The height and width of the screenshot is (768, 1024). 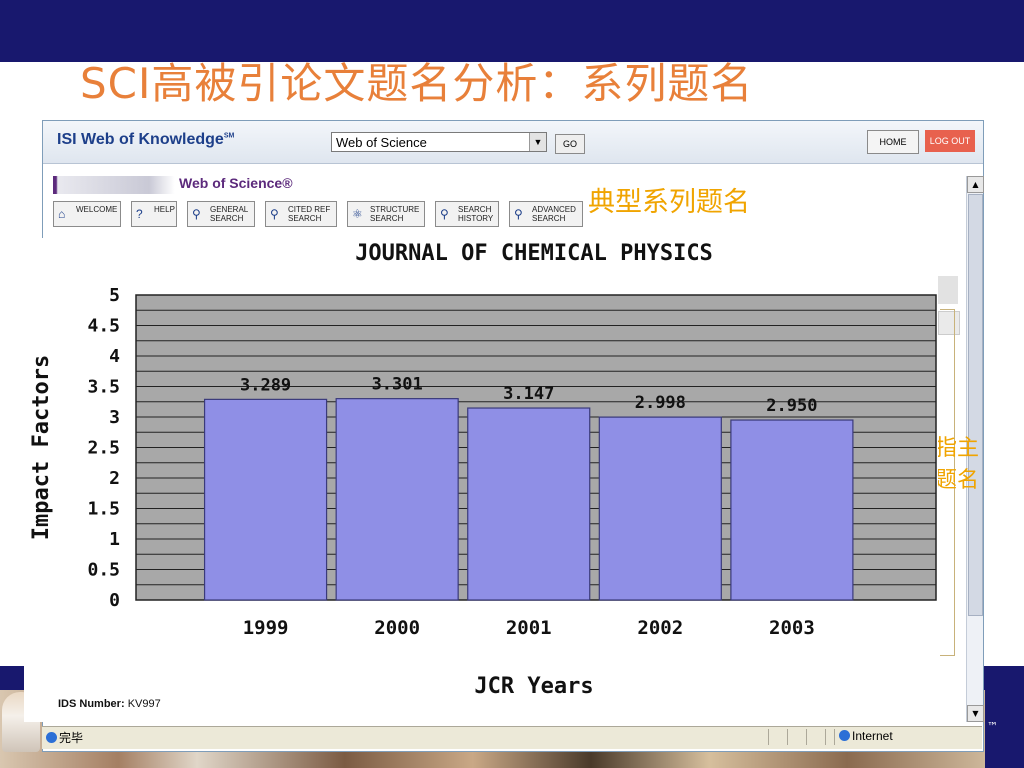 What do you see at coordinates (975, 184) in the screenshot?
I see `scroll-up-arrow-icon: ▲` at bounding box center [975, 184].